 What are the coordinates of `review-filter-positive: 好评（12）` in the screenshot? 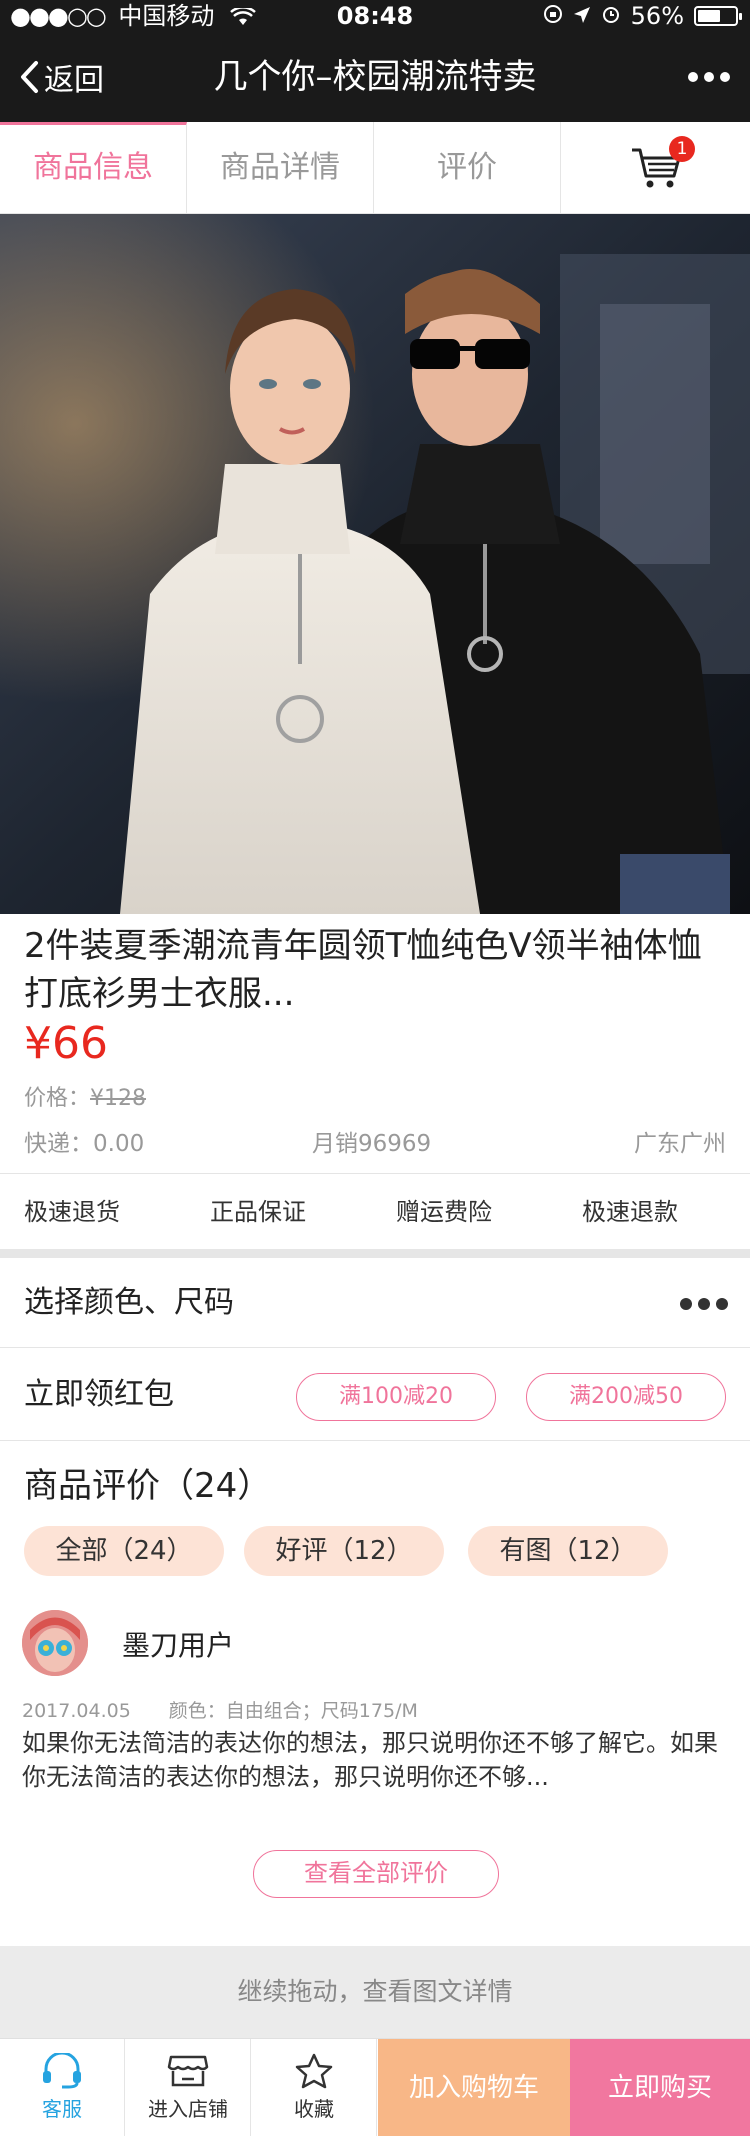 It's located at (344, 1551).